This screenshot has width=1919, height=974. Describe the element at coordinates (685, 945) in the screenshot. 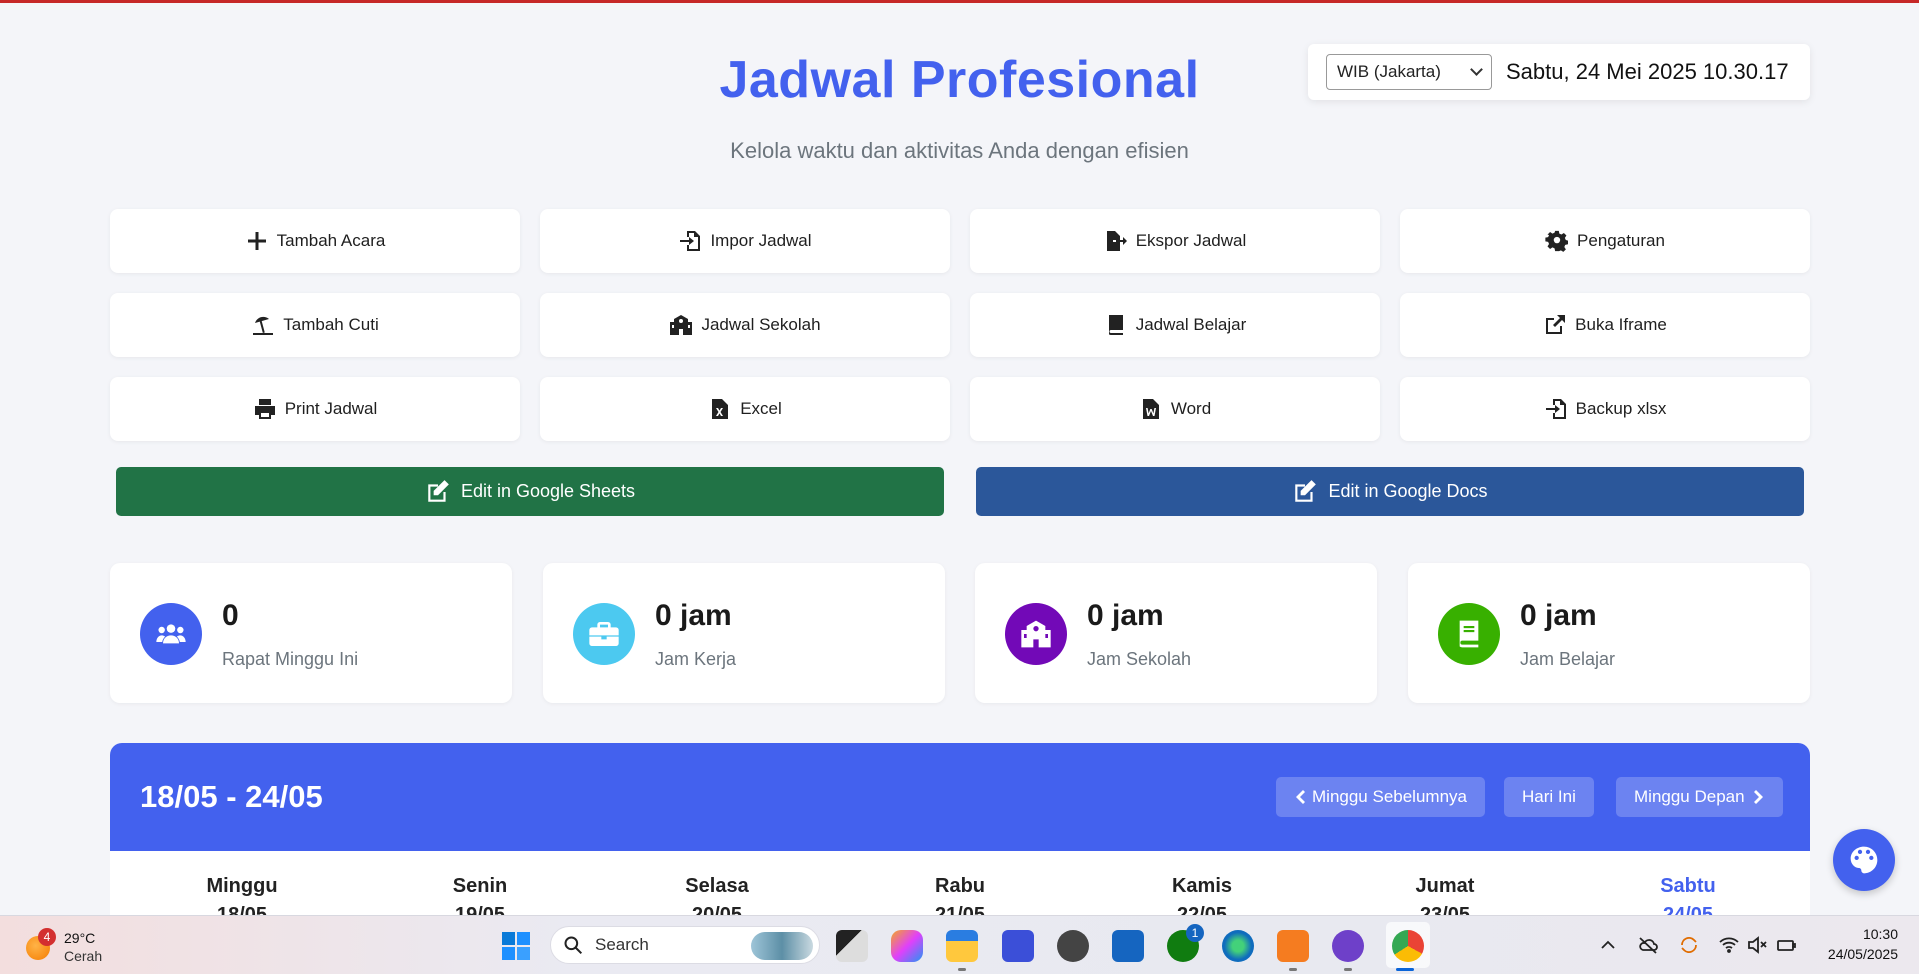

I see `taskbar-search: Search` at that location.